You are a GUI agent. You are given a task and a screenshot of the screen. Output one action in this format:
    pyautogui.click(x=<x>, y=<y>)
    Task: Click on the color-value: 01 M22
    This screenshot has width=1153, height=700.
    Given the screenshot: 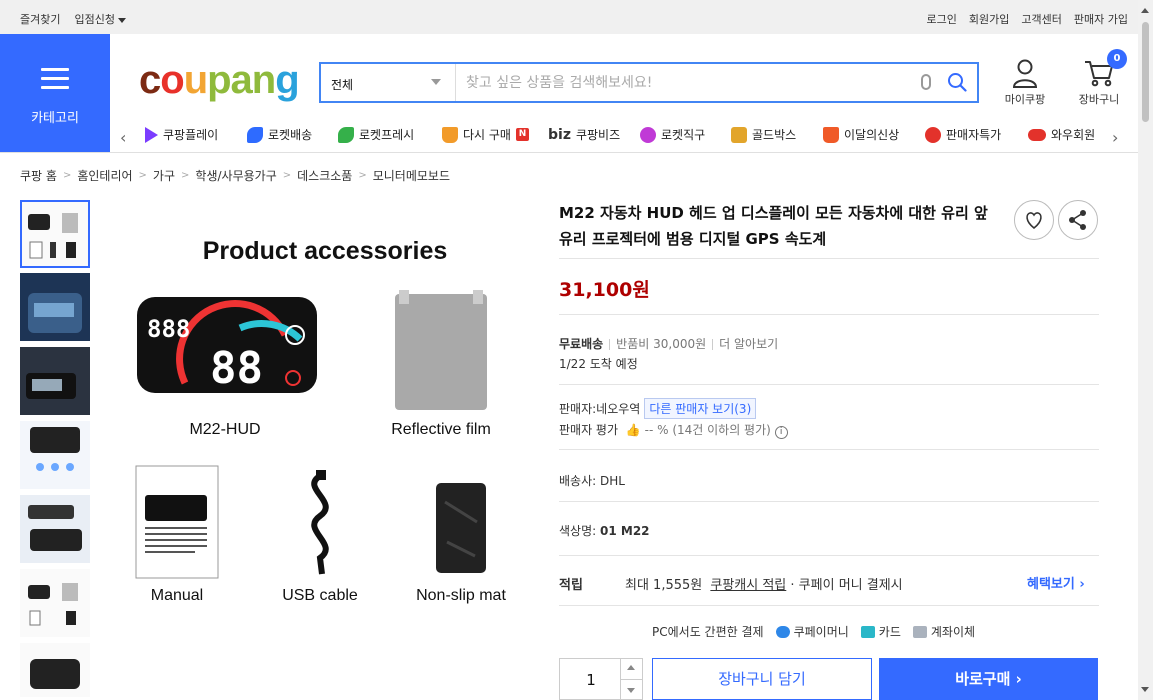 What is the action you would take?
    pyautogui.click(x=625, y=531)
    